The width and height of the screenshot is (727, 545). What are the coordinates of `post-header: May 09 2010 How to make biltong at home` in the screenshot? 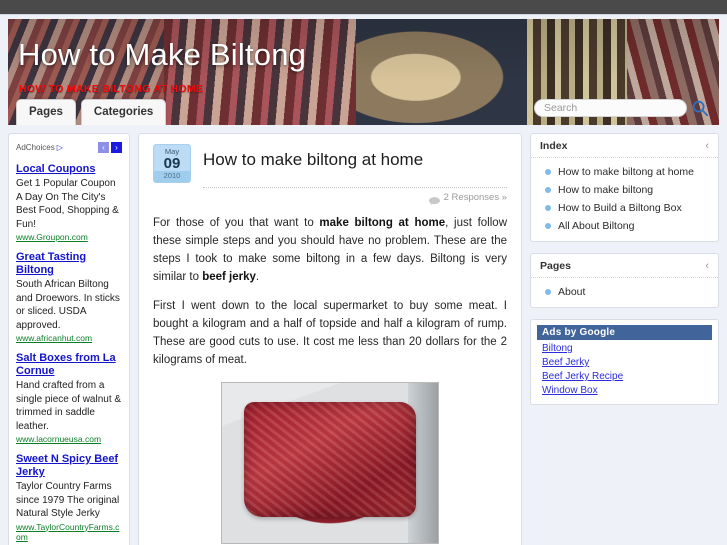 It's located at (330, 163).